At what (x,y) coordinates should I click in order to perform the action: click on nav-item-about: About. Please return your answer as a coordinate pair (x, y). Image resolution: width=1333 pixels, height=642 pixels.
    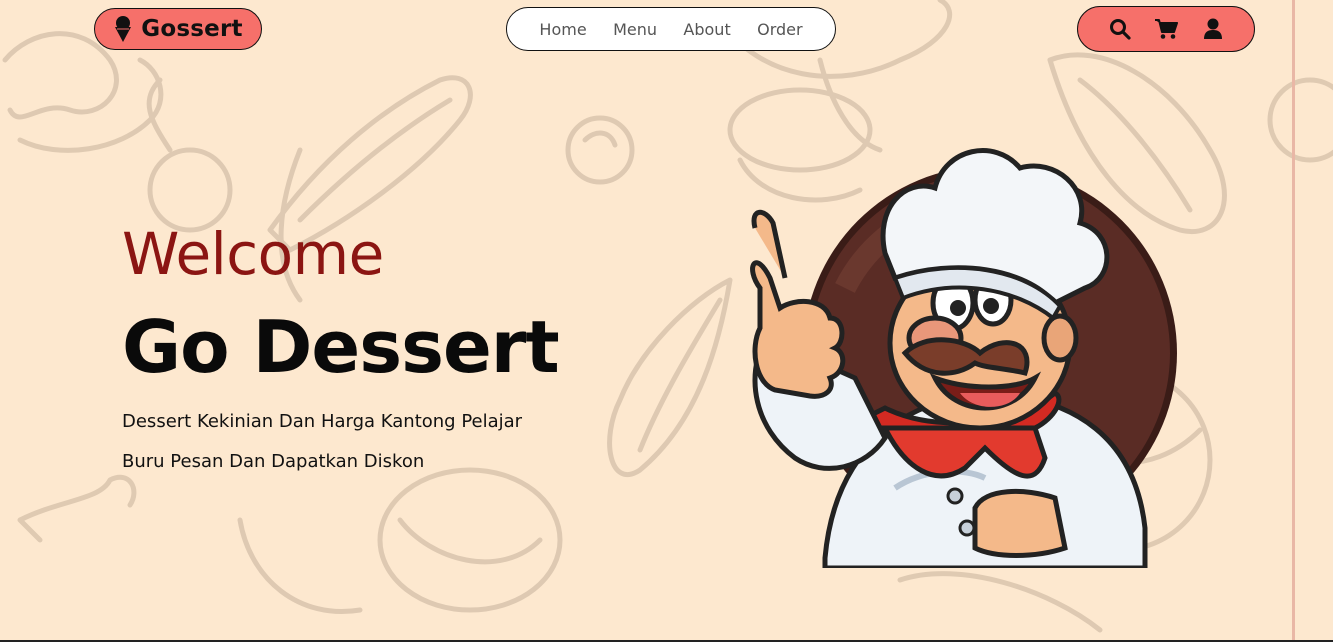
    Looking at the image, I should click on (706, 29).